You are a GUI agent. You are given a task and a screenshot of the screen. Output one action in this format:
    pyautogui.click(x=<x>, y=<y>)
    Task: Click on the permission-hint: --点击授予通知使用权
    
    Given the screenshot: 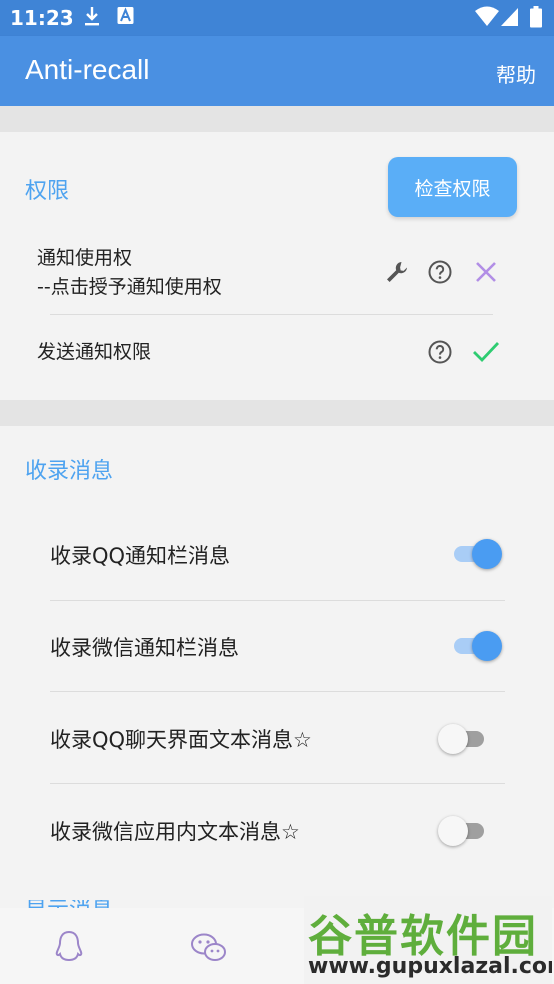 What is the action you would take?
    pyautogui.click(x=129, y=287)
    